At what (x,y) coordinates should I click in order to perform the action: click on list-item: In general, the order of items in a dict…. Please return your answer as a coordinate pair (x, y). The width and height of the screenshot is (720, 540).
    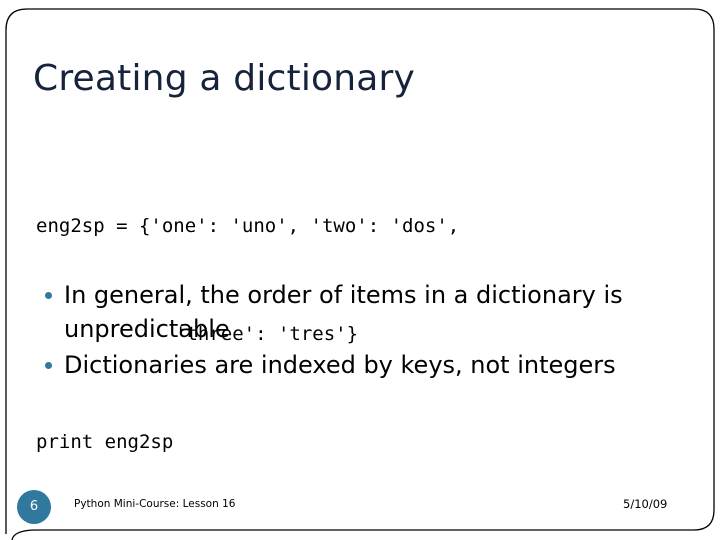
    Looking at the image, I should click on (340, 312).